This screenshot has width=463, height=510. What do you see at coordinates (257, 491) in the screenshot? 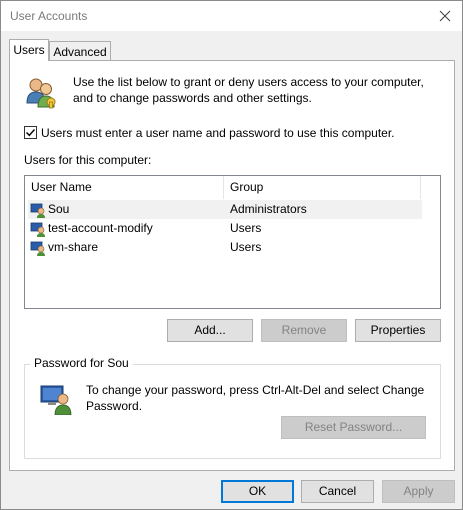
I see `ok-button: OK` at bounding box center [257, 491].